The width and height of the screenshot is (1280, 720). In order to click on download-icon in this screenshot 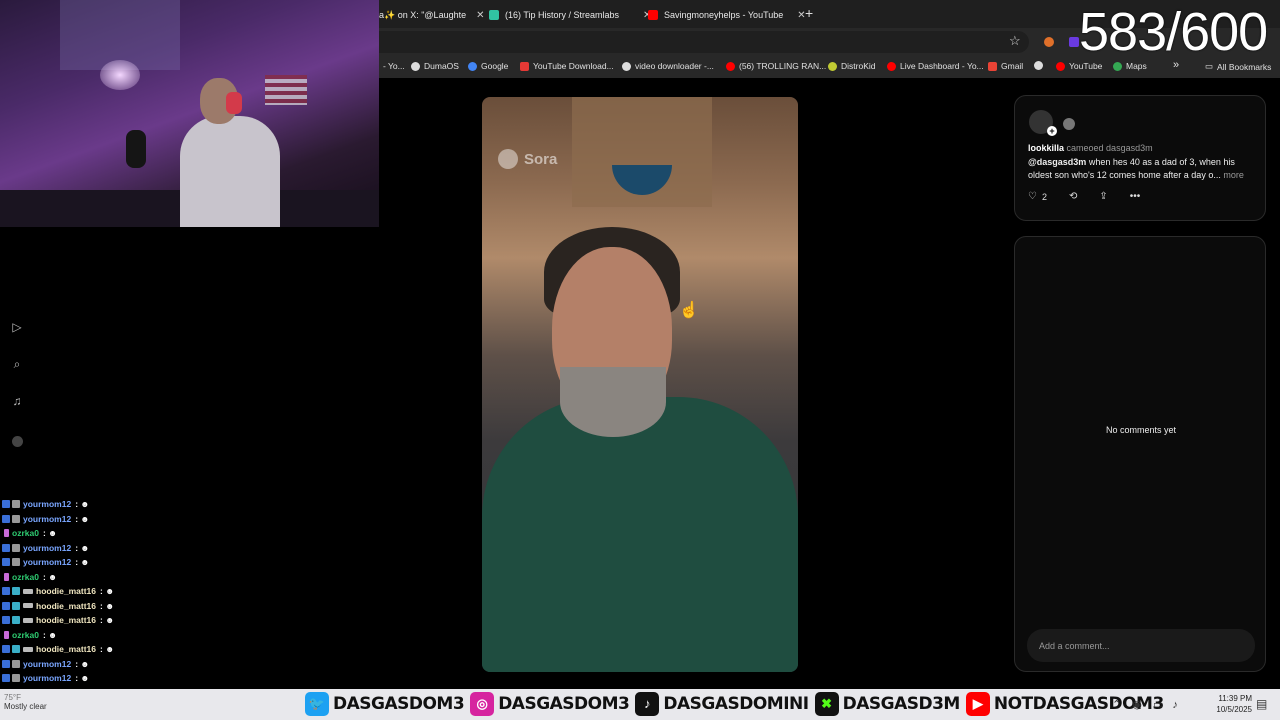, I will do `click(524, 66)`.